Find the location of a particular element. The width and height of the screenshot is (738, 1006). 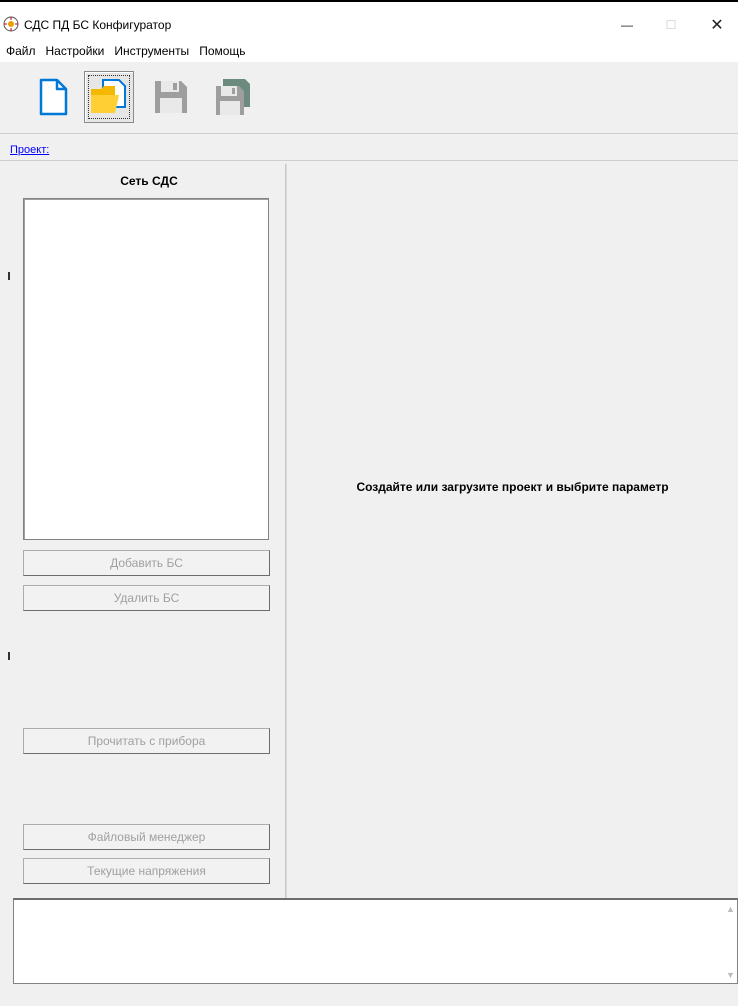

network-tree is located at coordinates (146, 369).